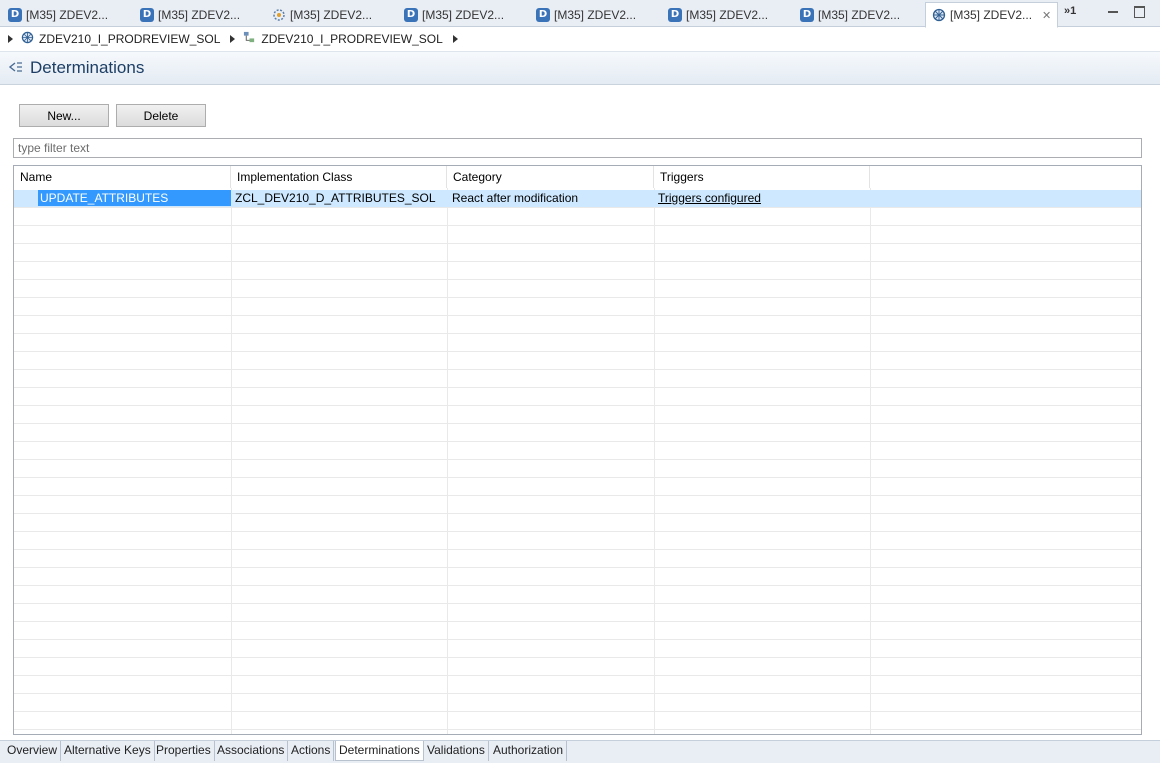 Image resolution: width=1160 pixels, height=763 pixels. I want to click on maximize-icon, so click(1139, 11).